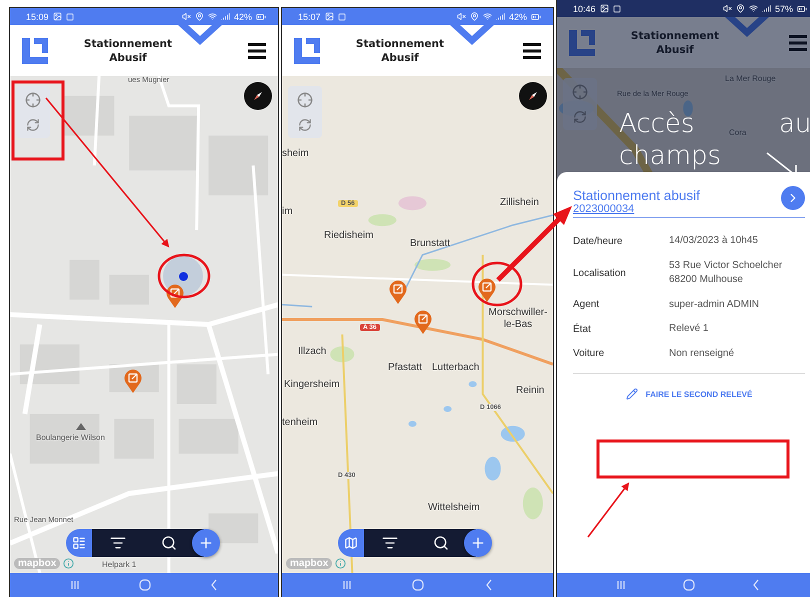 The width and height of the screenshot is (810, 597). Describe the element at coordinates (81, 426) in the screenshot. I see `shop-icon` at that location.